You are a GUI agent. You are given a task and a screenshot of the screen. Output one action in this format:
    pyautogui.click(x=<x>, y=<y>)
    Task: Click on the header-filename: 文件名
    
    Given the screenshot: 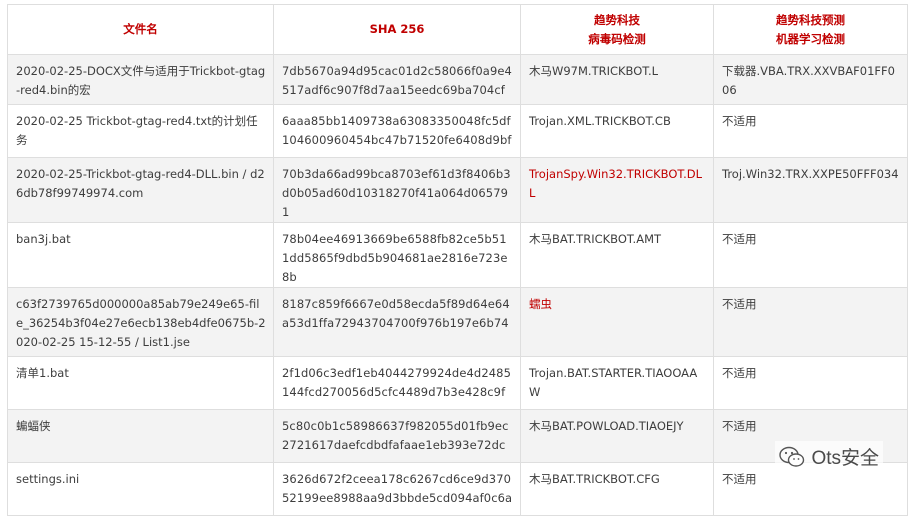 What is the action you would take?
    pyautogui.click(x=140, y=29)
    